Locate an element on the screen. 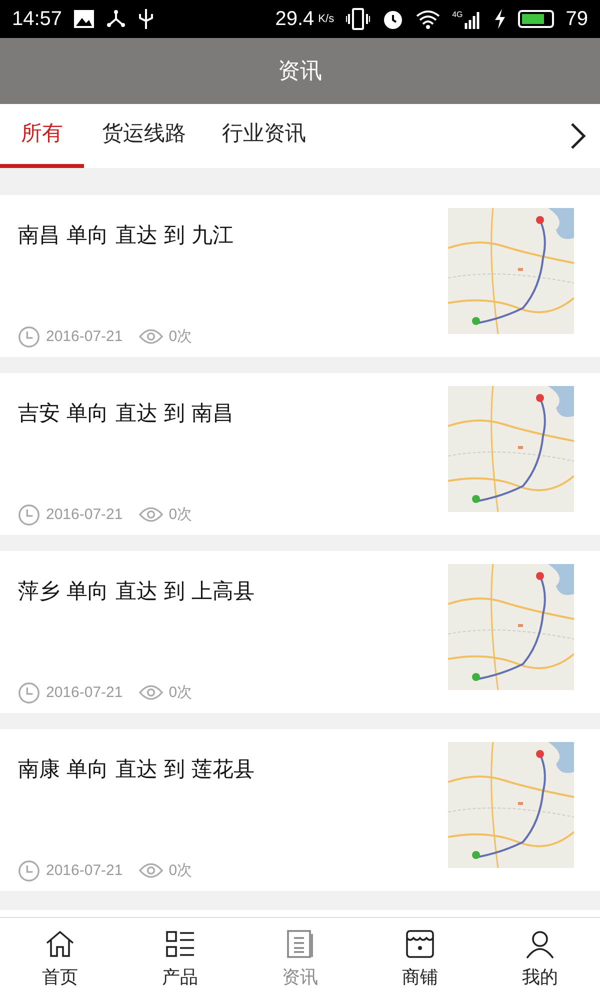 Image resolution: width=600 pixels, height=1000 pixels. network-type: 4G is located at coordinates (457, 15).